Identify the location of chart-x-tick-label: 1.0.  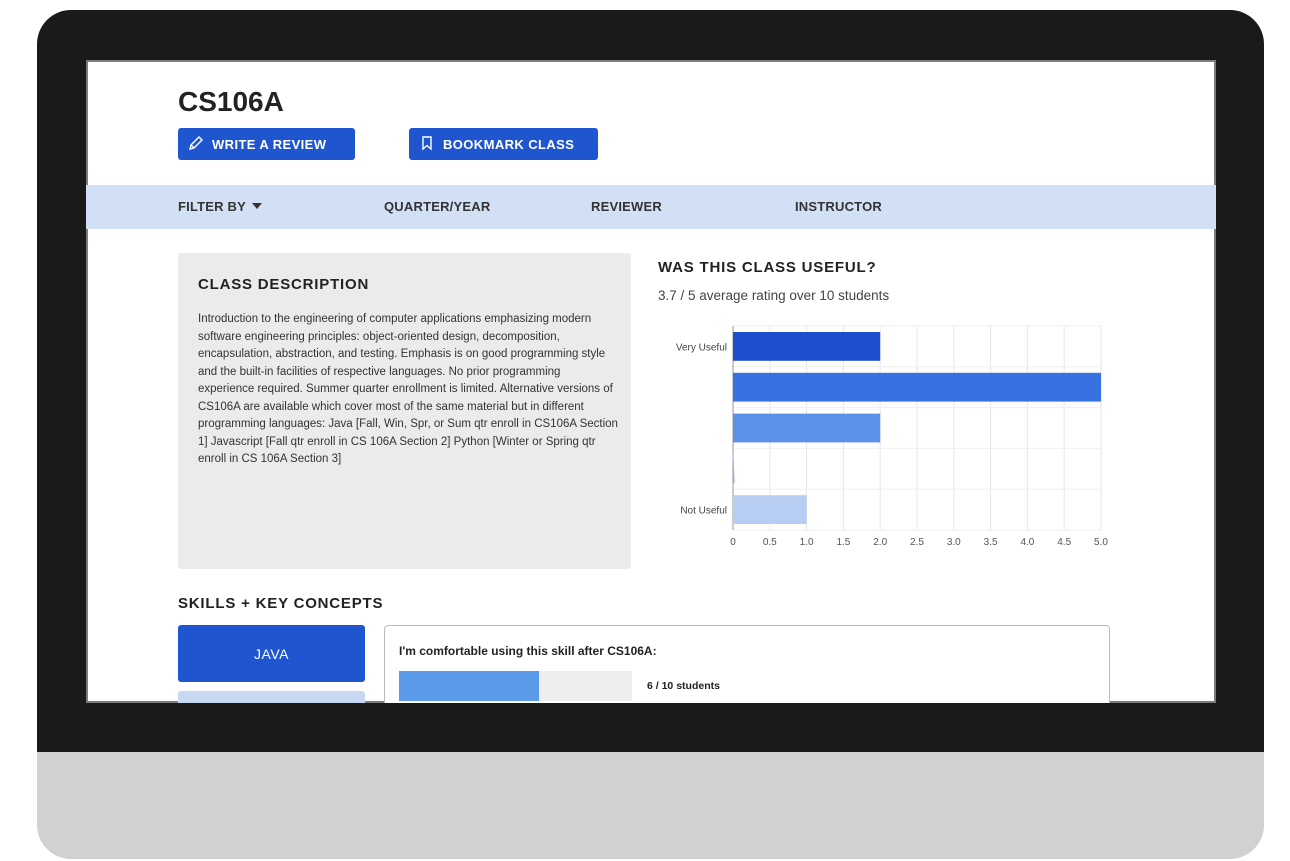
(807, 542).